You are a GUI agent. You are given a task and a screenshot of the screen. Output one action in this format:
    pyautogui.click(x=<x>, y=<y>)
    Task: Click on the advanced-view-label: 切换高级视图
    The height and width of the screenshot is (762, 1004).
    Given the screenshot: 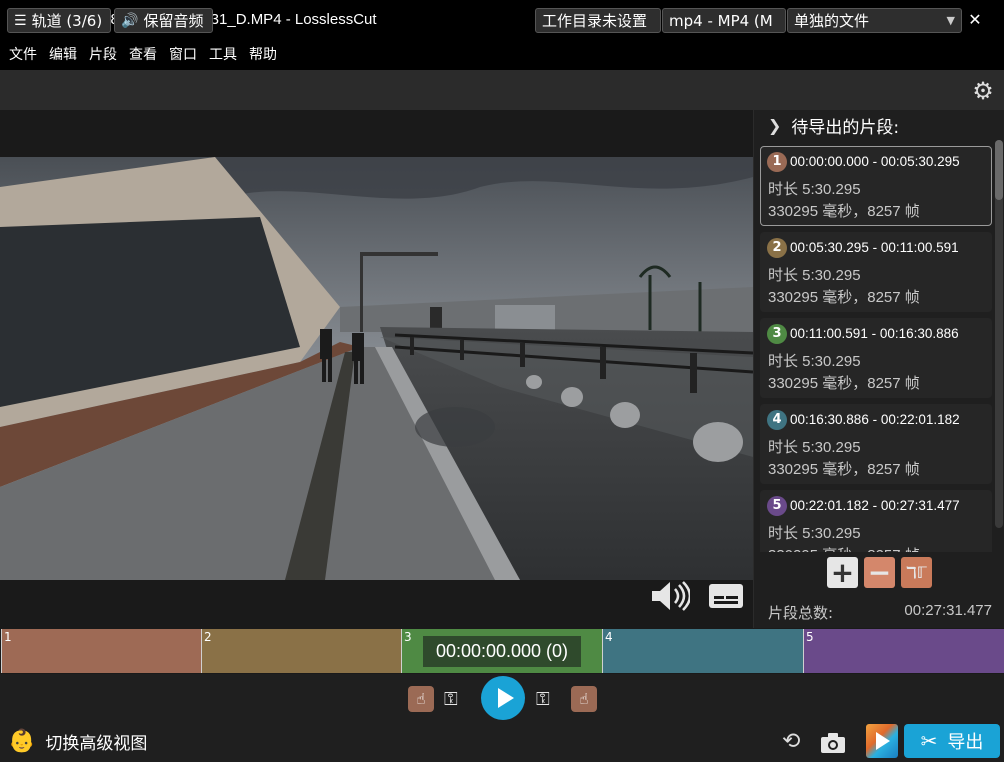 What is the action you would take?
    pyautogui.click(x=96, y=744)
    